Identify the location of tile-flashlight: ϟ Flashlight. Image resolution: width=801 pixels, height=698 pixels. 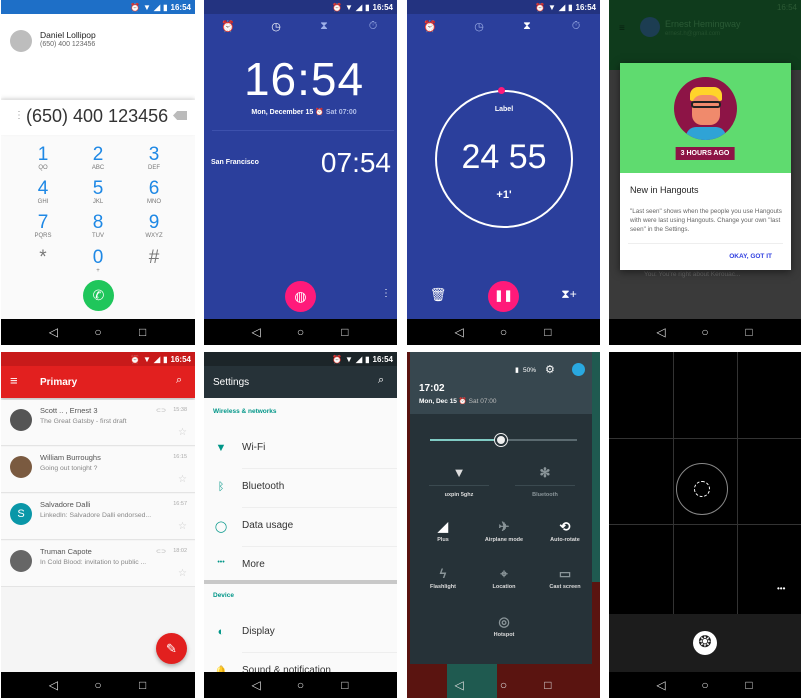
(443, 577).